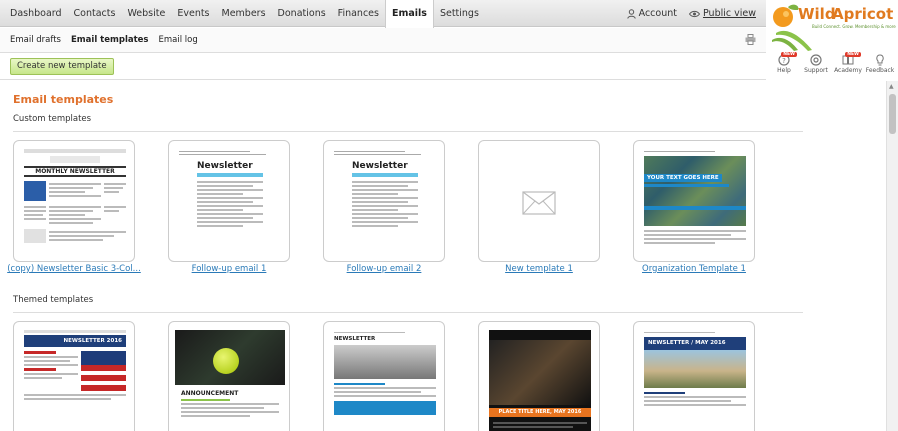 This screenshot has height=431, width=898. Describe the element at coordinates (880, 70) in the screenshot. I see `feedback-label: Feedback` at that location.